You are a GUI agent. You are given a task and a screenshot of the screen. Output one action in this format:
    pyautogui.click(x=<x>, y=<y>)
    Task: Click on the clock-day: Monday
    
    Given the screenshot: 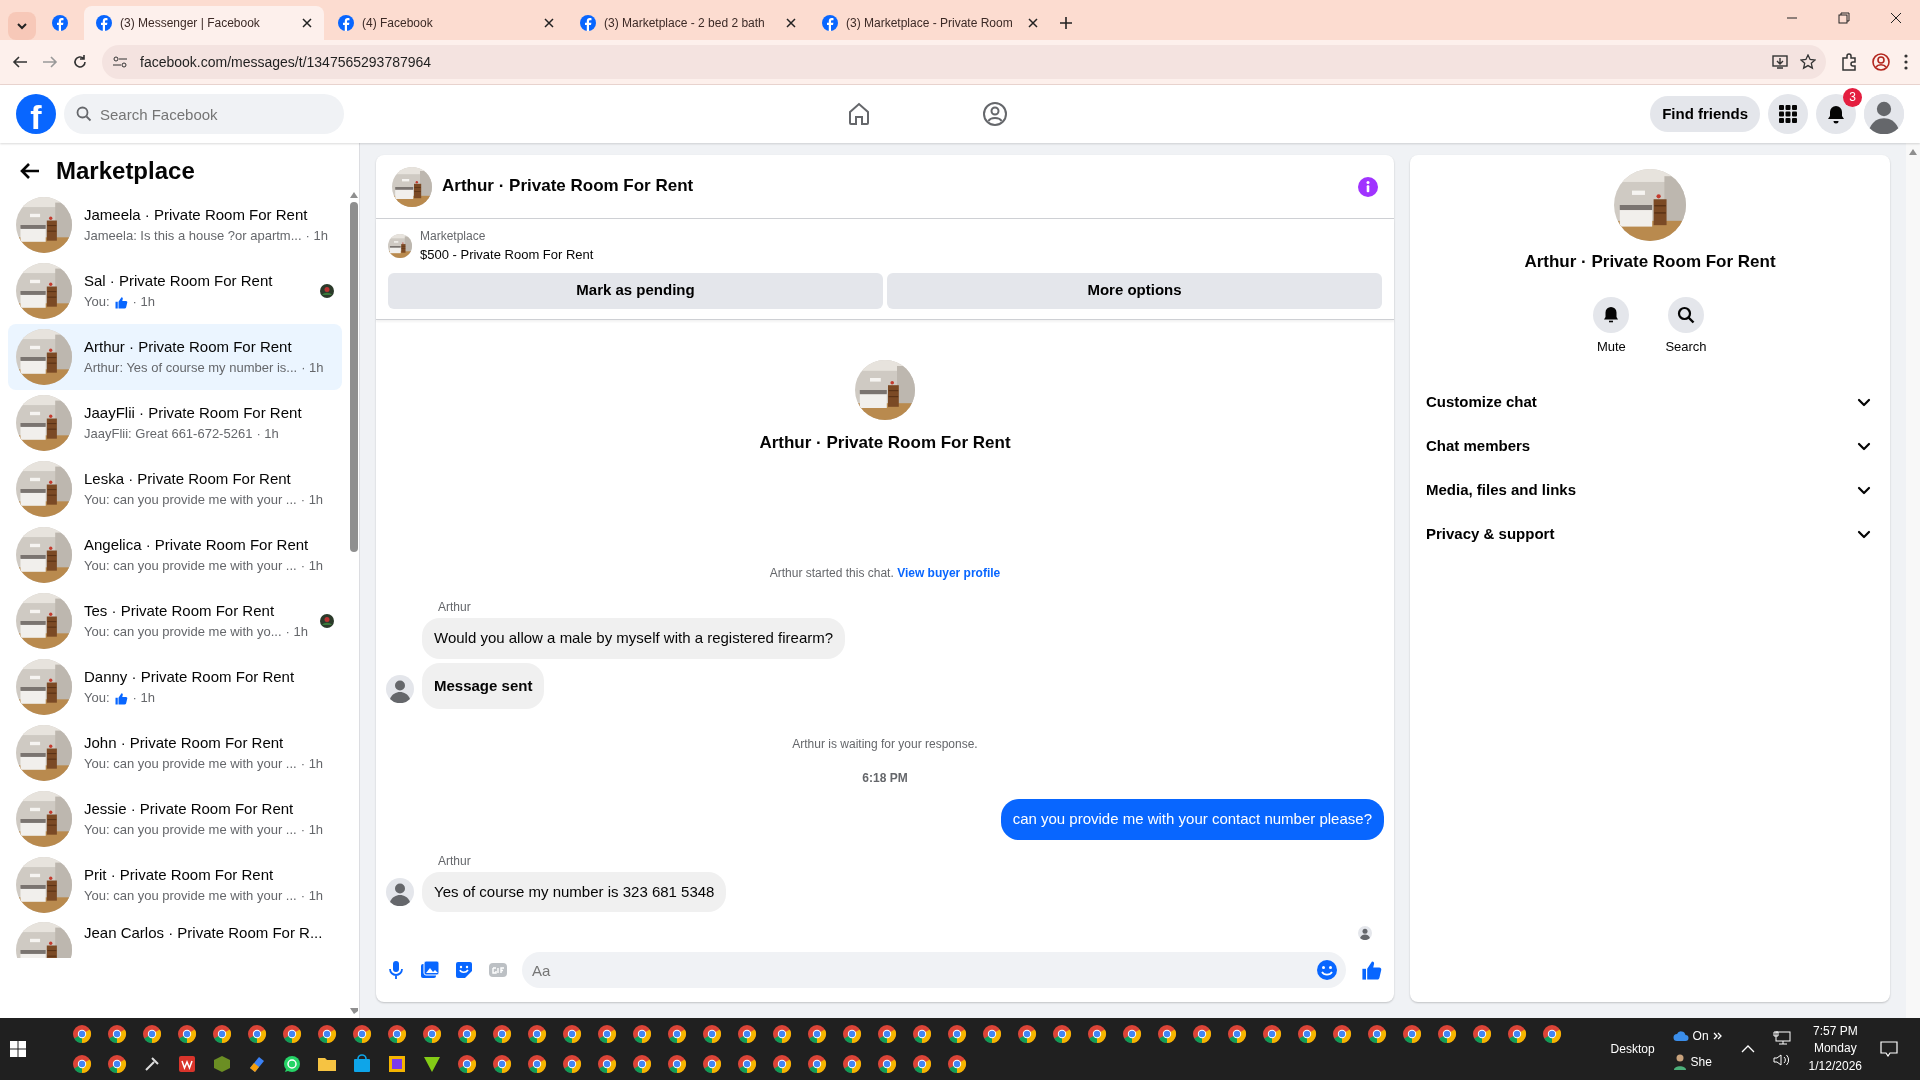 What is the action you would take?
    pyautogui.click(x=1835, y=1049)
    